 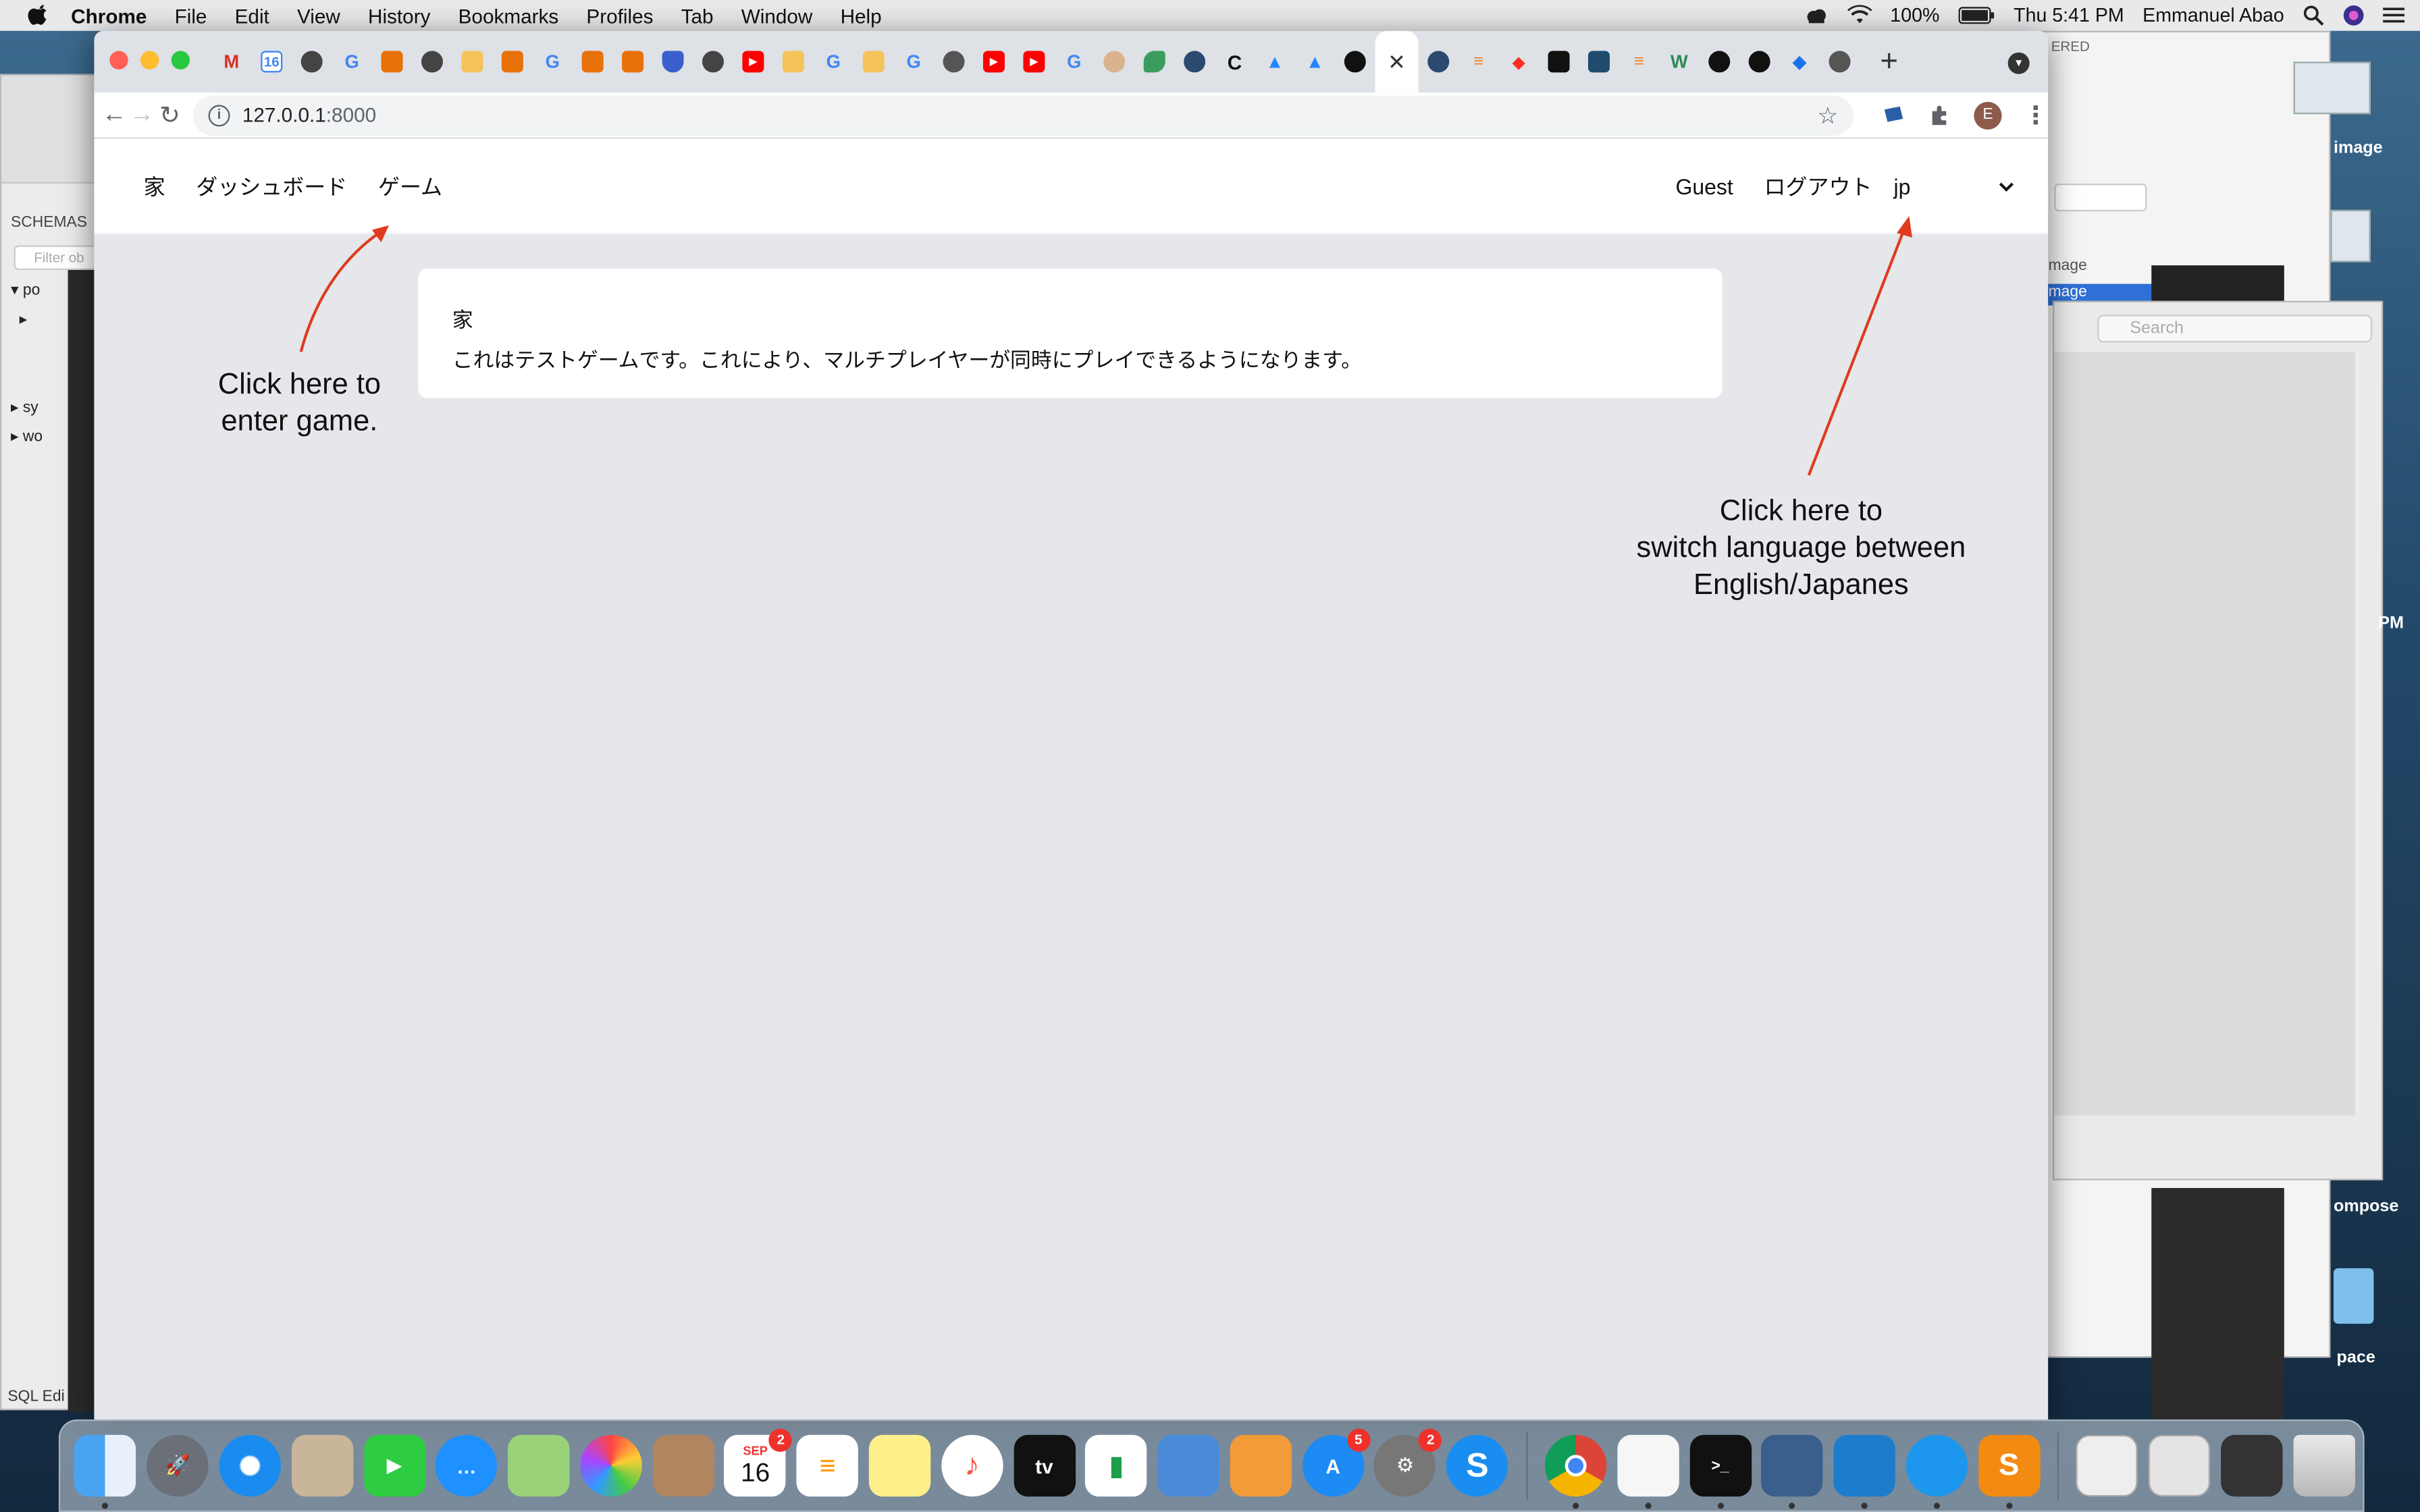 What do you see at coordinates (38, 15) in the screenshot?
I see `apple-menu-icon` at bounding box center [38, 15].